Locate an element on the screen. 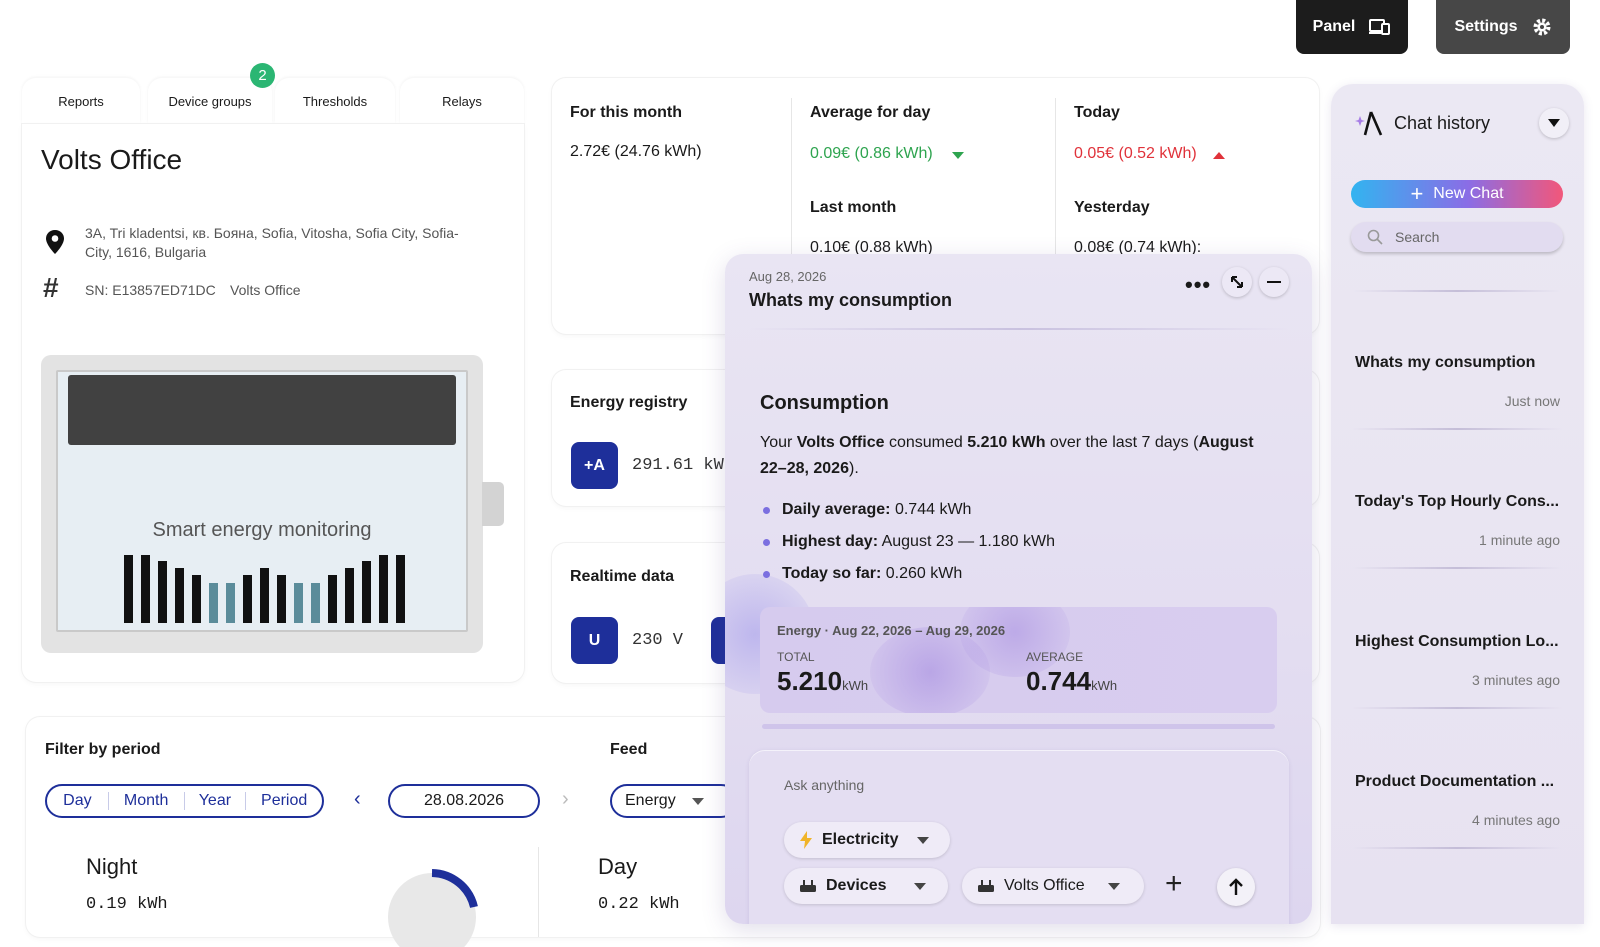  logo-icon is located at coordinates (1369, 123).